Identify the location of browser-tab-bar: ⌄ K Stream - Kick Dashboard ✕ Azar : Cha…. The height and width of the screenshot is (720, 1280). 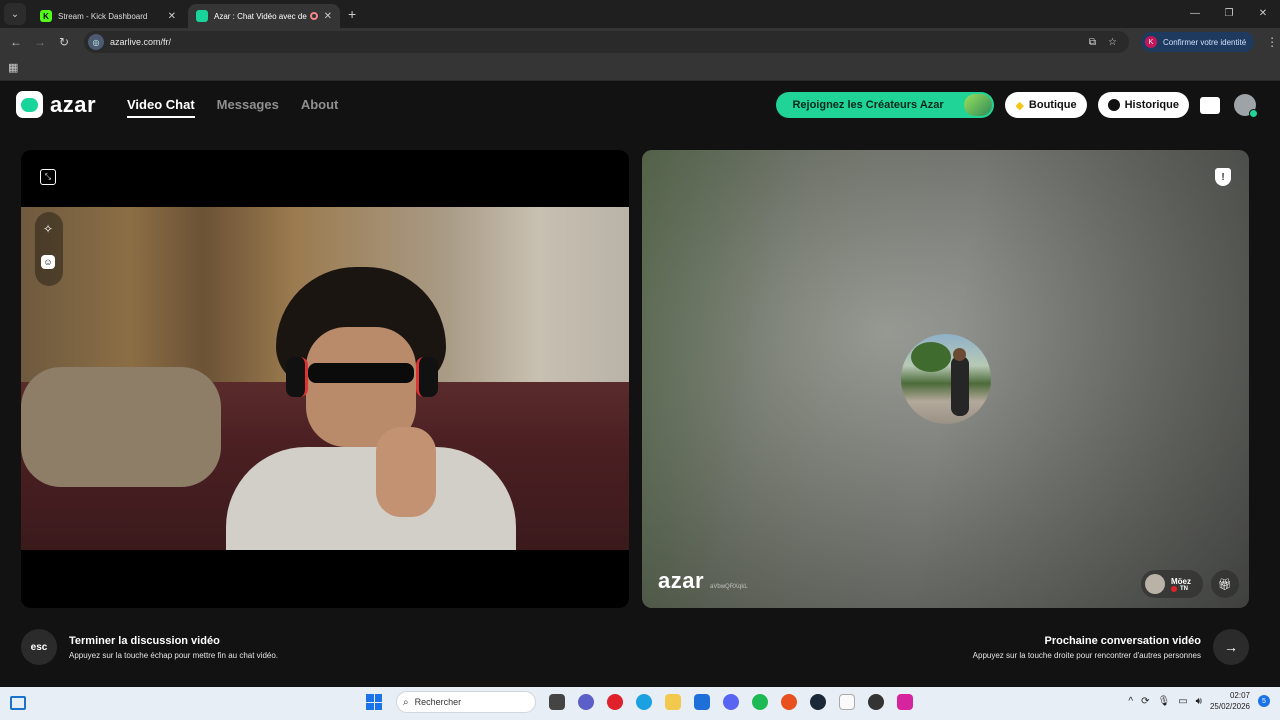
(640, 14).